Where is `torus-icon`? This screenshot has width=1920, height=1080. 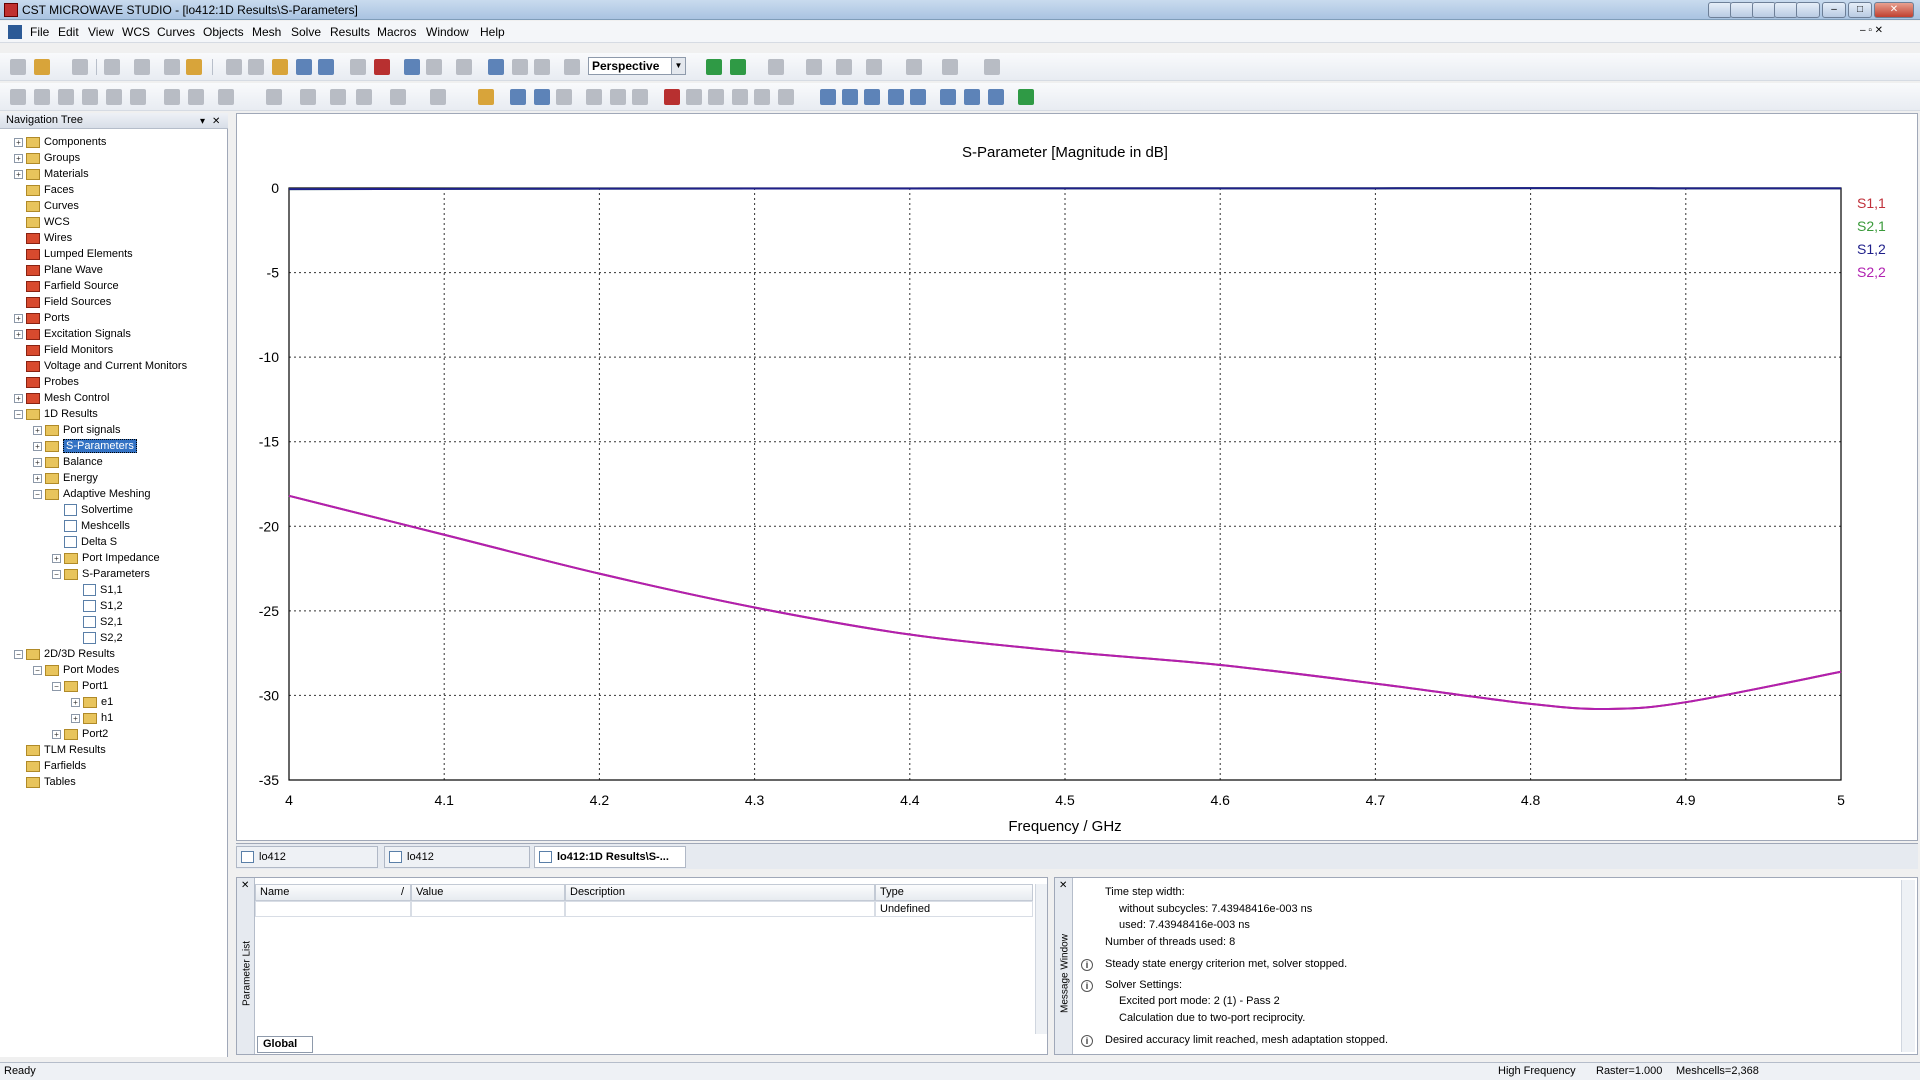
torus-icon is located at coordinates (114, 97).